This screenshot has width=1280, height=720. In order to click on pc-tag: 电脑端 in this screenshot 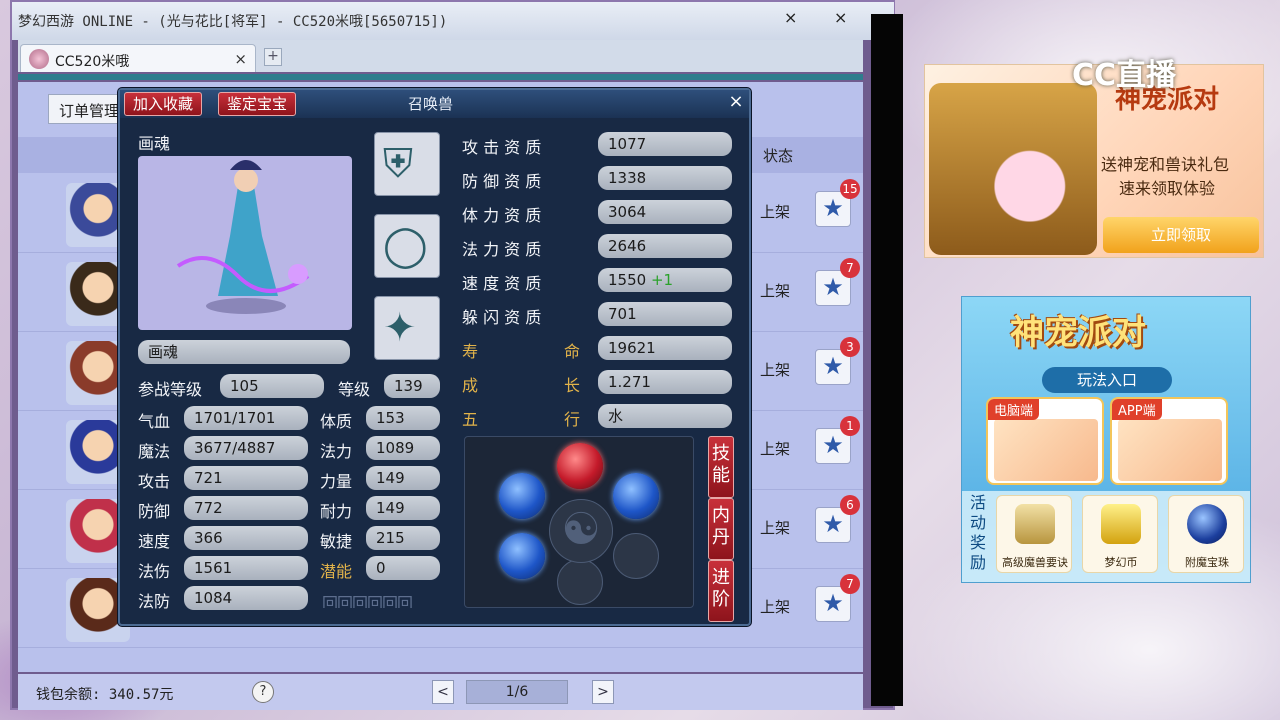, I will do `click(1014, 409)`.